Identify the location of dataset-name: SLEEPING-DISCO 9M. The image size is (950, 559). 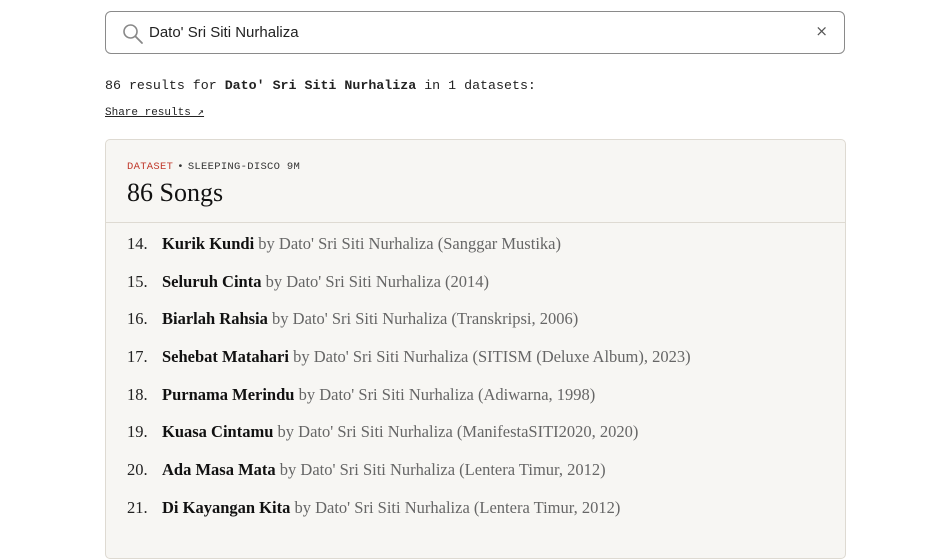
(244, 167).